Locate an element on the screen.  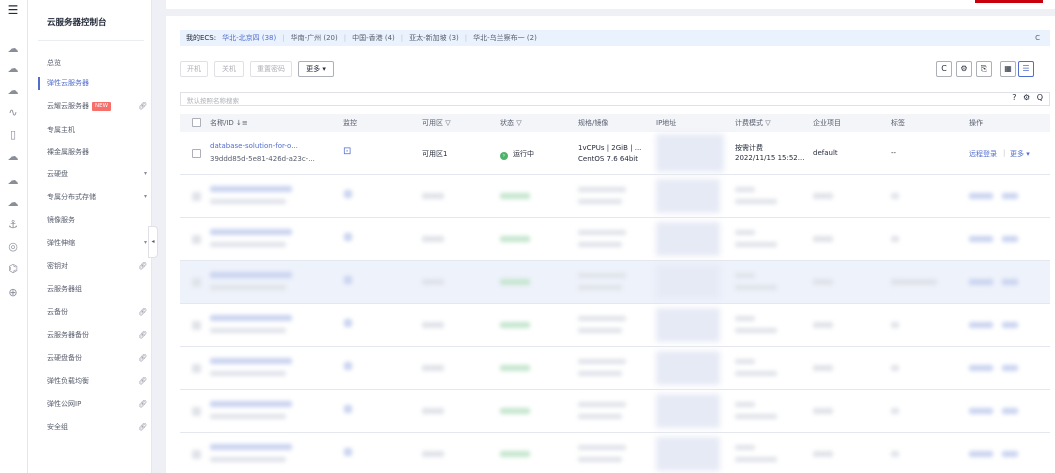
remote-login-link is located at coordinates (981, 368).